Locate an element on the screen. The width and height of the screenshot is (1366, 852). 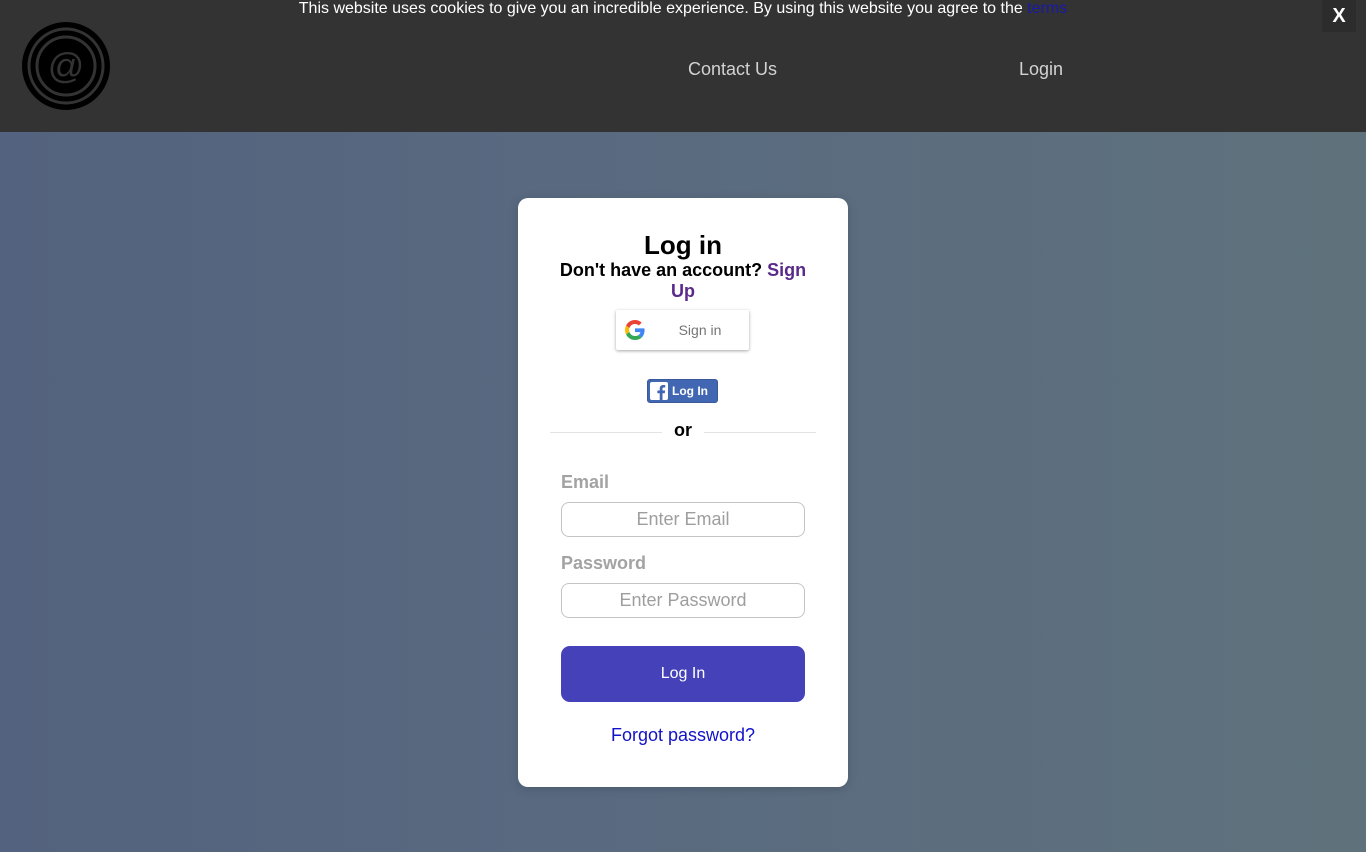
site-logo: @ is located at coordinates (66, 66).